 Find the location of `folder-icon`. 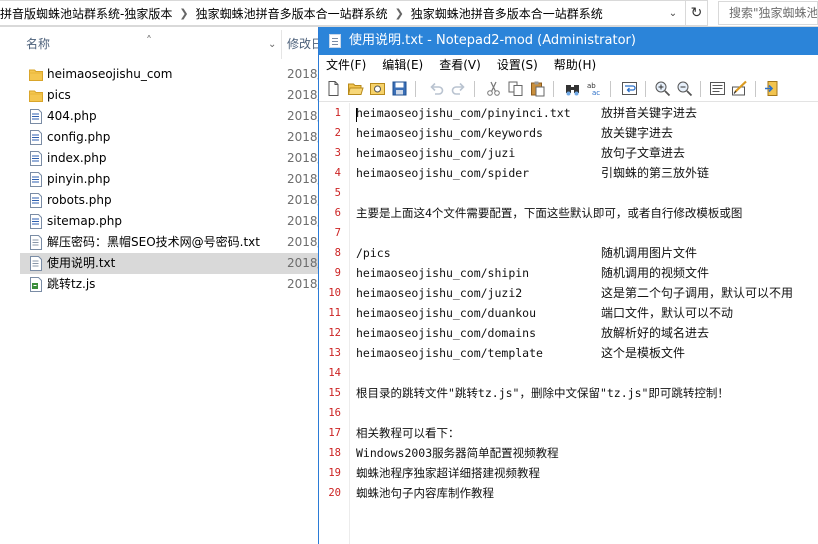

folder-icon is located at coordinates (36, 75).